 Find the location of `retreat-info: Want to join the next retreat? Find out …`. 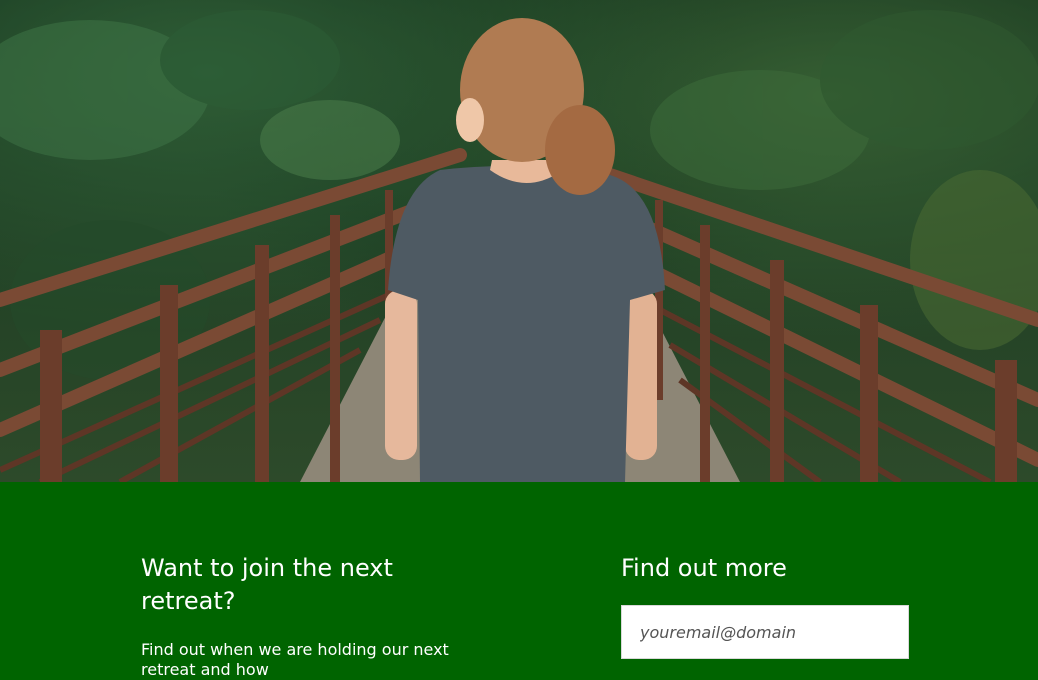

retreat-info: Want to join the next retreat? Find out … is located at coordinates (306, 616).